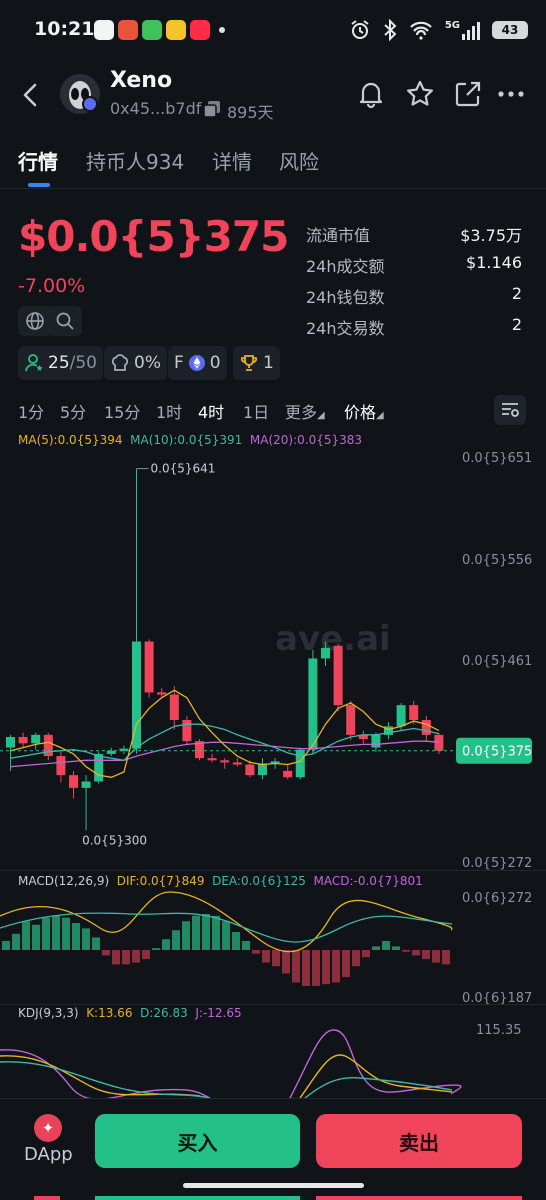 This screenshot has width=546, height=1200. I want to click on dev-holding-chip: 0%, so click(135, 363).